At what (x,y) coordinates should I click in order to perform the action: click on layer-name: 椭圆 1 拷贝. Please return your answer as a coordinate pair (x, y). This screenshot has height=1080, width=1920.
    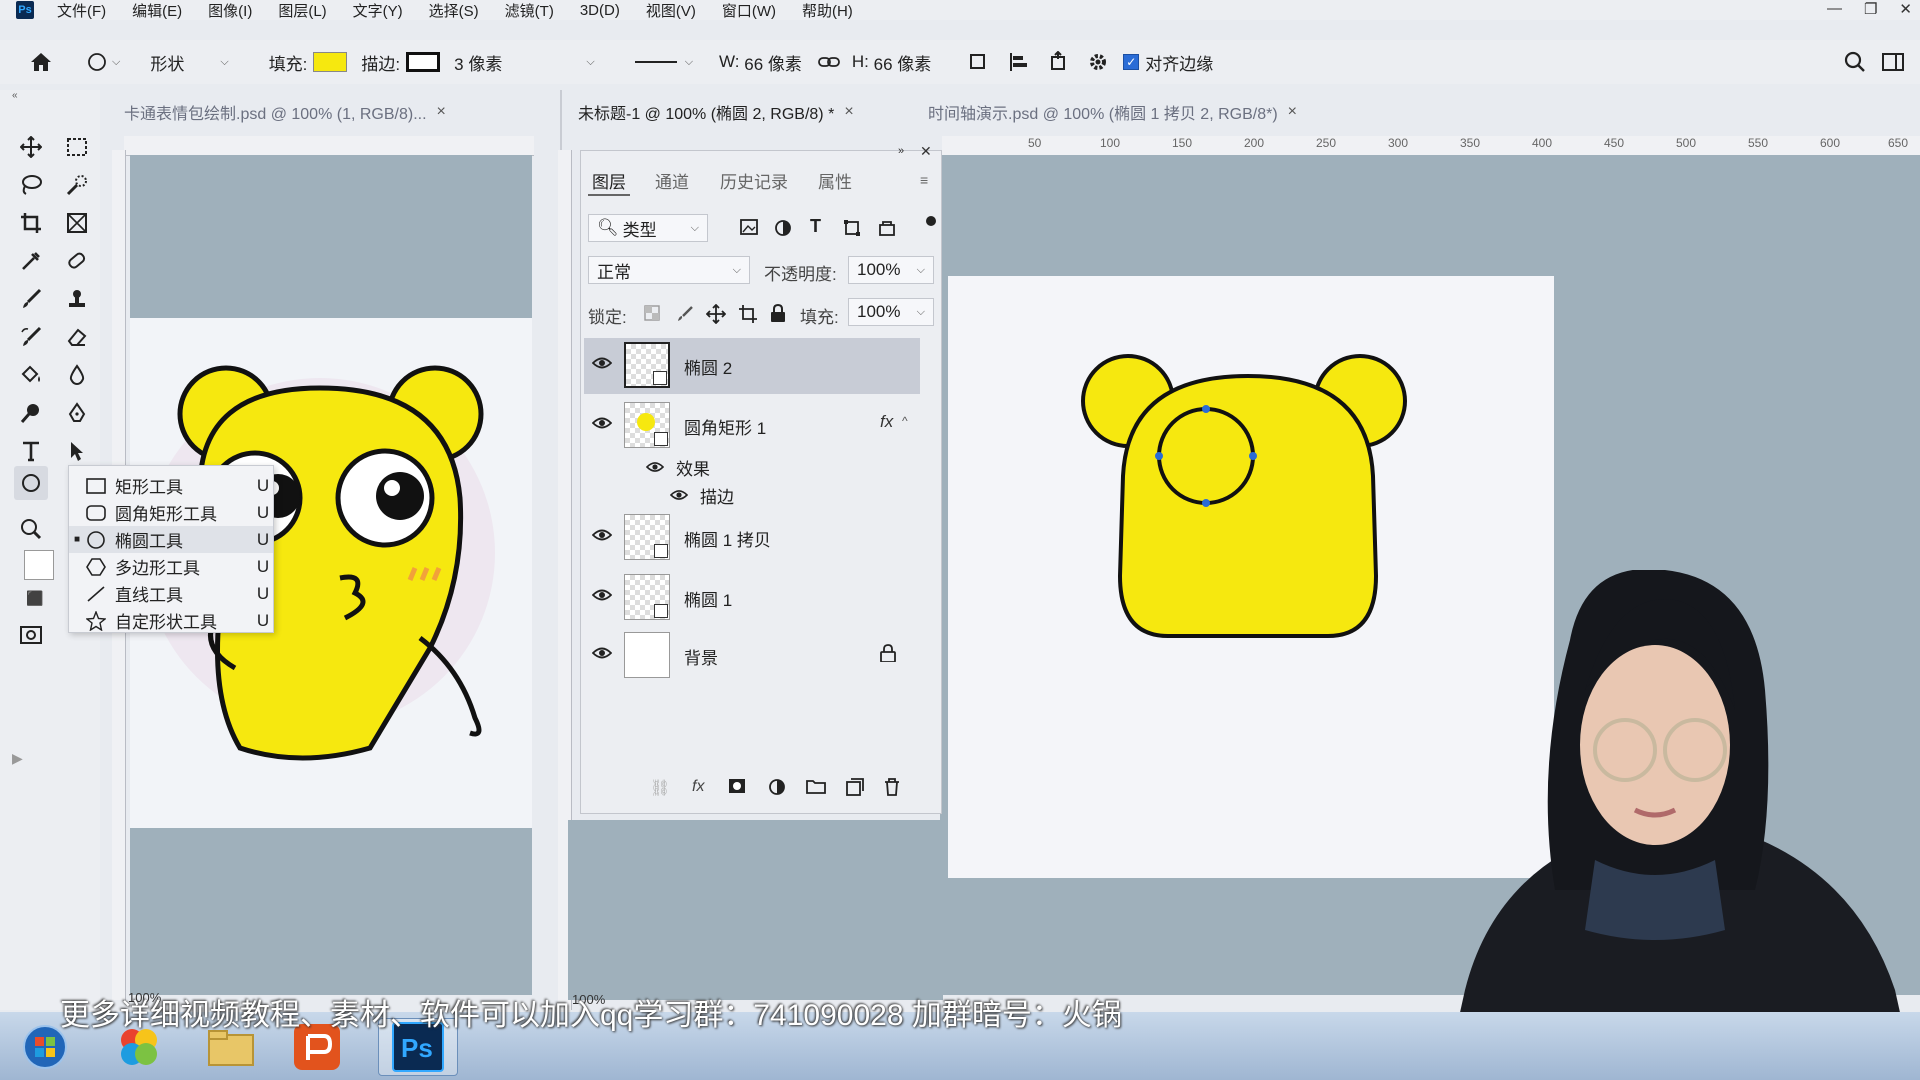
    Looking at the image, I should click on (727, 538).